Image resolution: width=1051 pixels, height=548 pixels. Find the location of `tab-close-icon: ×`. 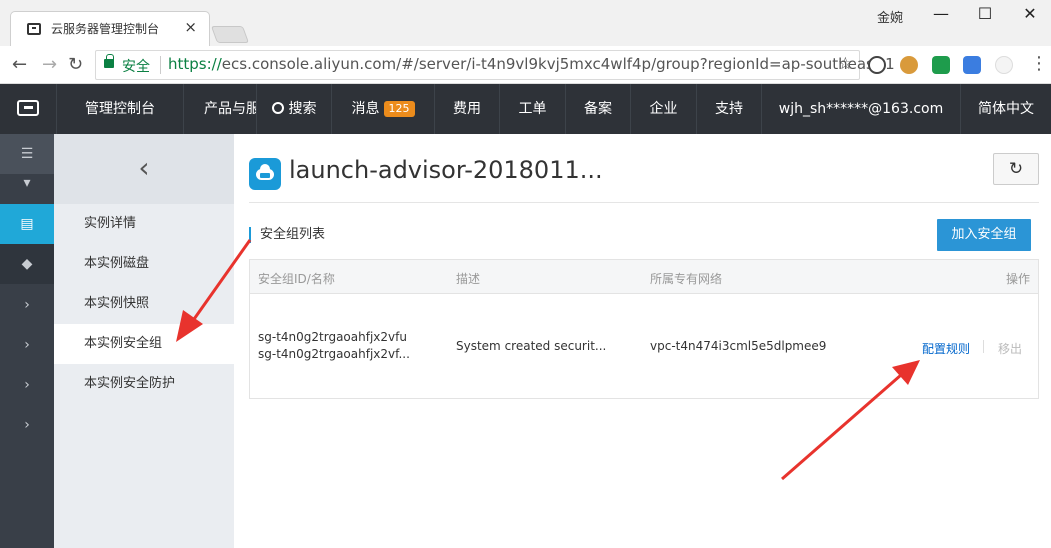

tab-close-icon: × is located at coordinates (190, 27).